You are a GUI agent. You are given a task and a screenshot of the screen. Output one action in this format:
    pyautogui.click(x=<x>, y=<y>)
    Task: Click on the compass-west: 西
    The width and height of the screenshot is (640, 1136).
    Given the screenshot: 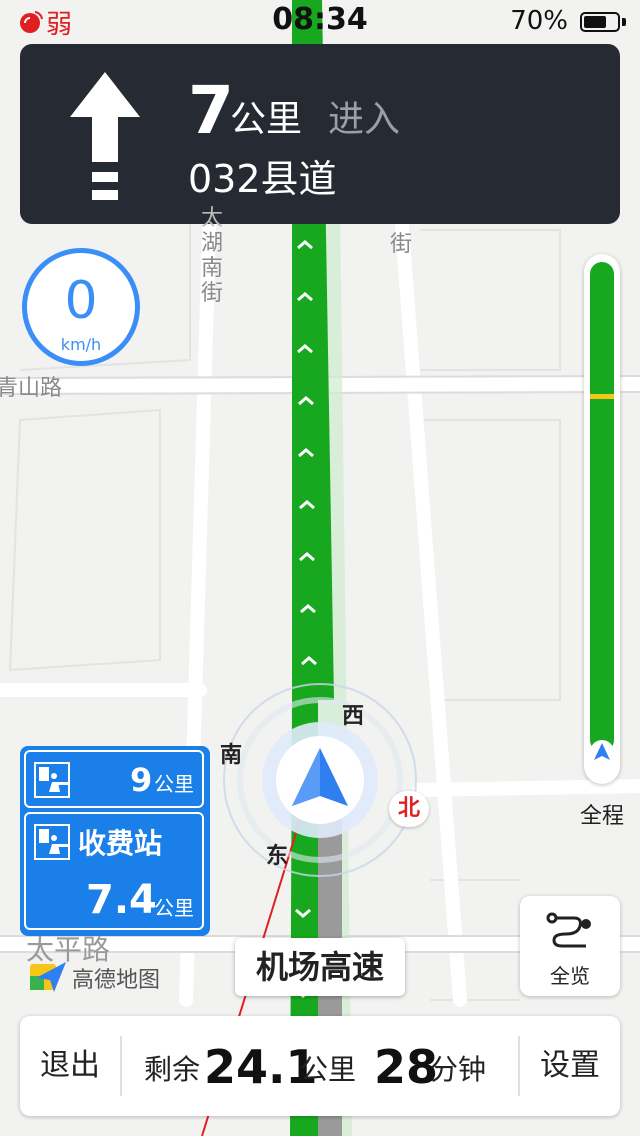 What is the action you would take?
    pyautogui.click(x=353, y=716)
    